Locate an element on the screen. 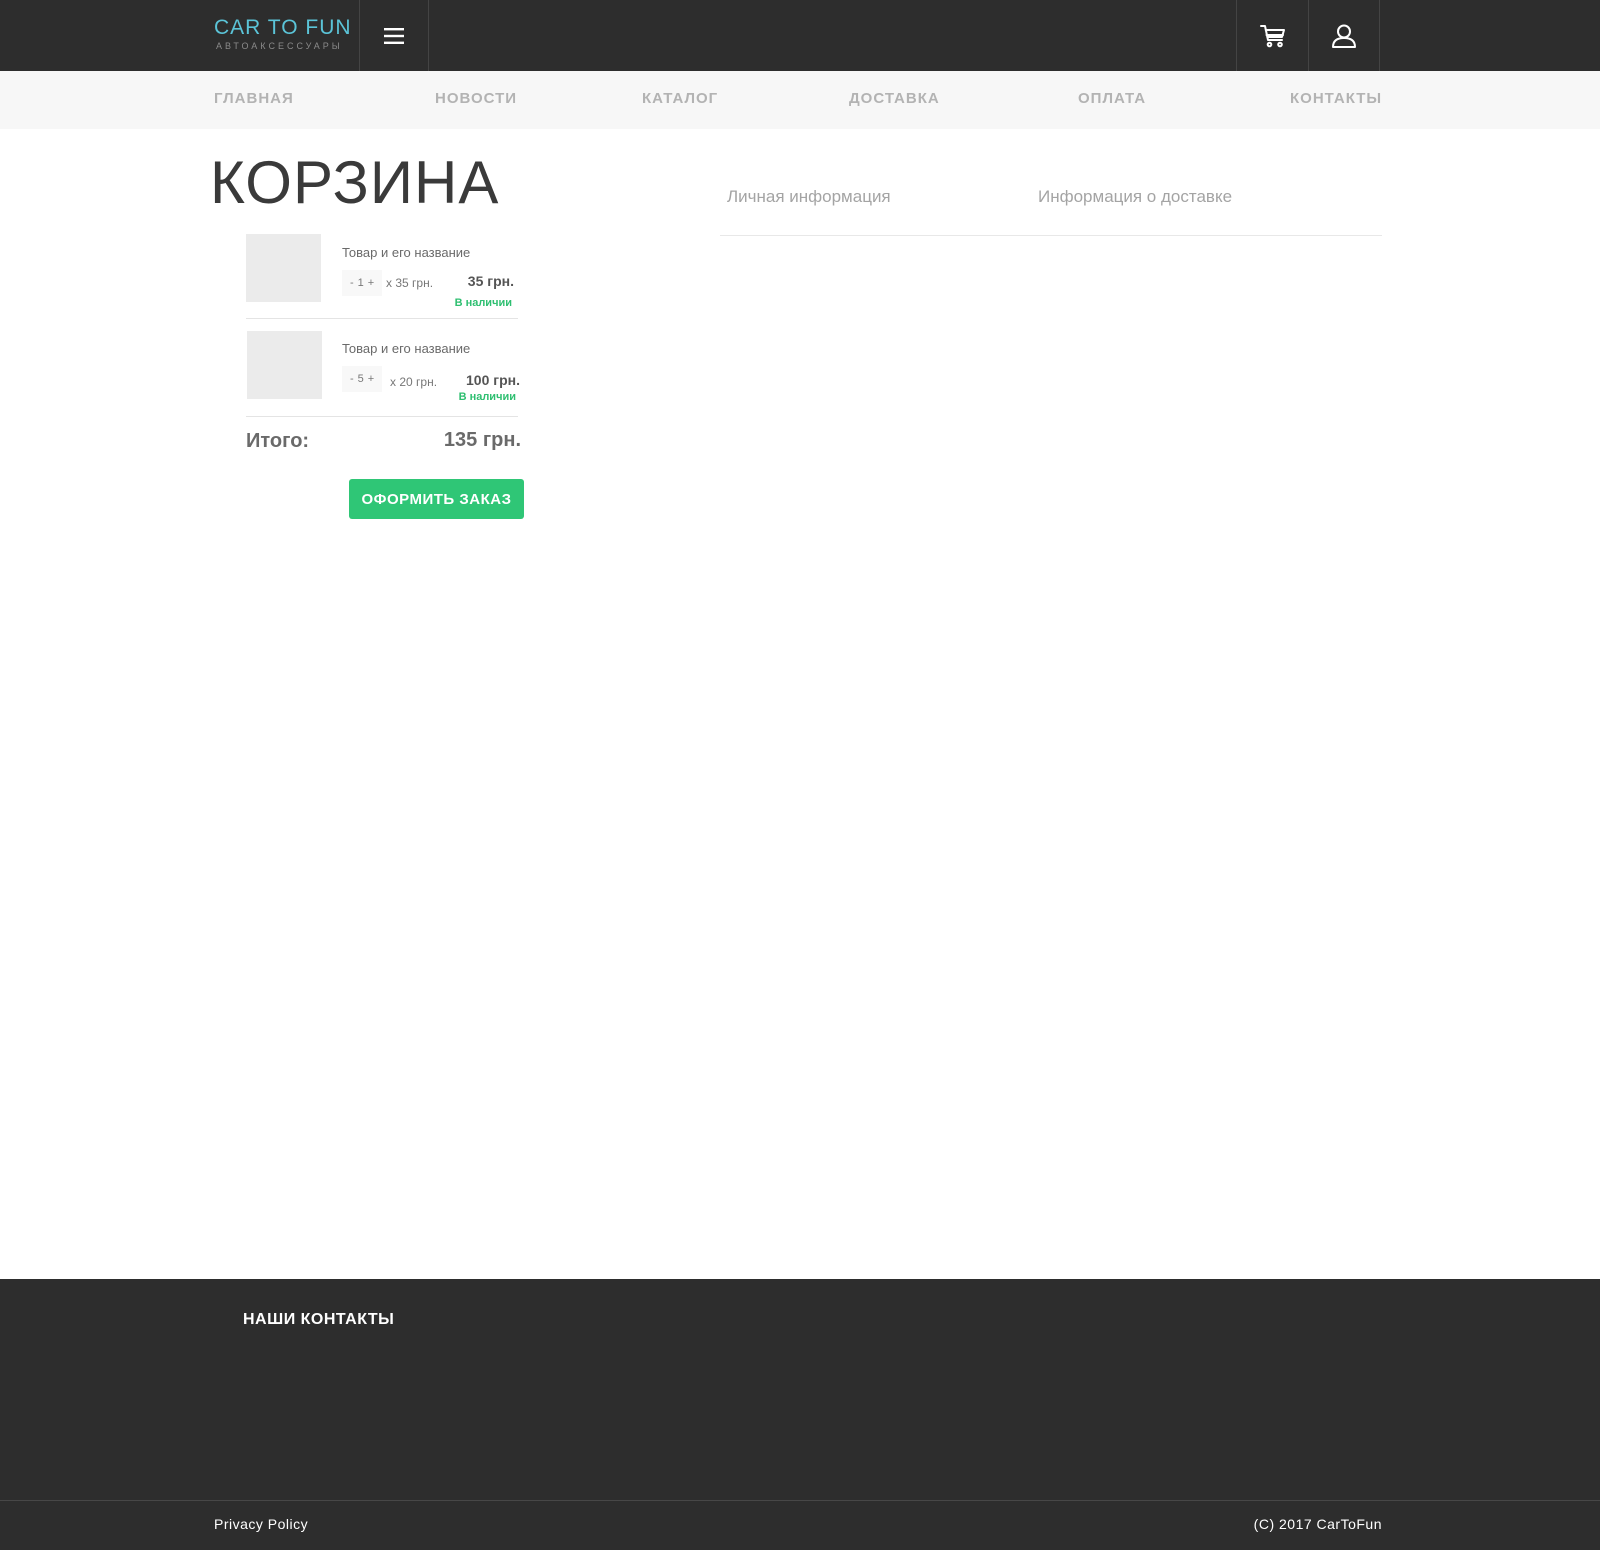  unit-price: x 35 грн. is located at coordinates (410, 283).